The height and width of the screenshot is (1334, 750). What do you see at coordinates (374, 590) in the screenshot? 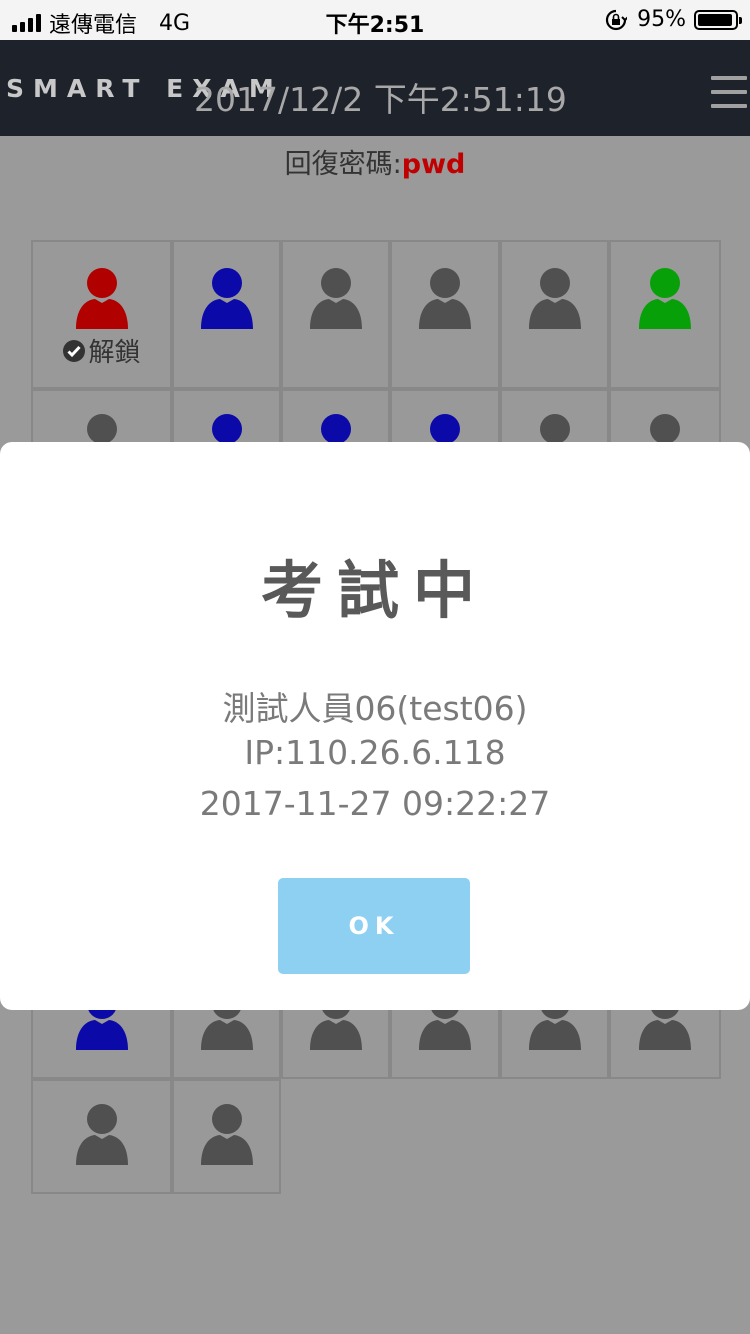
I see `dialog-title: 考試中` at bounding box center [374, 590].